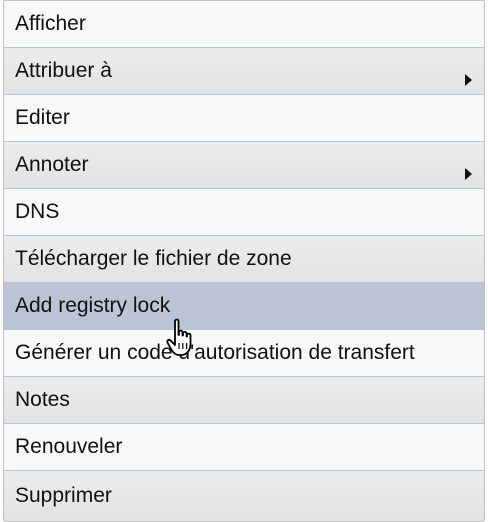 Image resolution: width=488 pixels, height=522 pixels. Describe the element at coordinates (244, 24) in the screenshot. I see `menu-item-afficher: Afficher` at that location.